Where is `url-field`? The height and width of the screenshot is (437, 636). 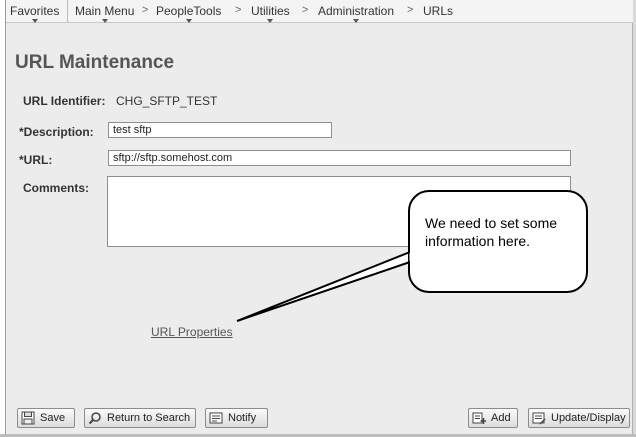 url-field is located at coordinates (339, 158).